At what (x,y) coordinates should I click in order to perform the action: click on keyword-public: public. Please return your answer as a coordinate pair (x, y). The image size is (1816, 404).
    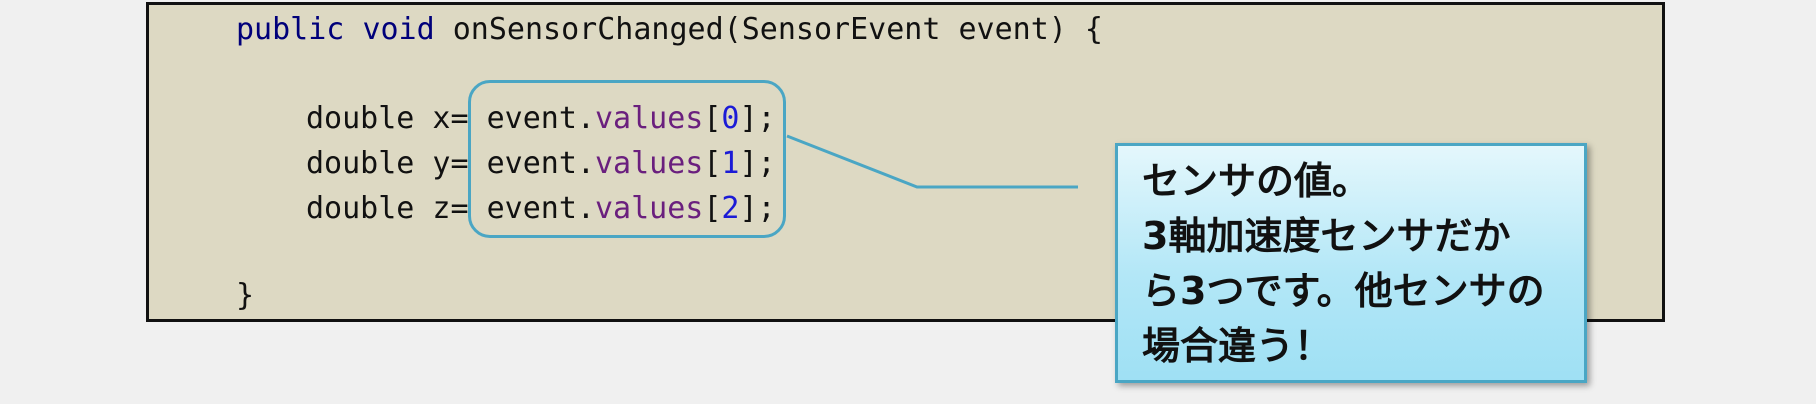
    Looking at the image, I should click on (290, 29).